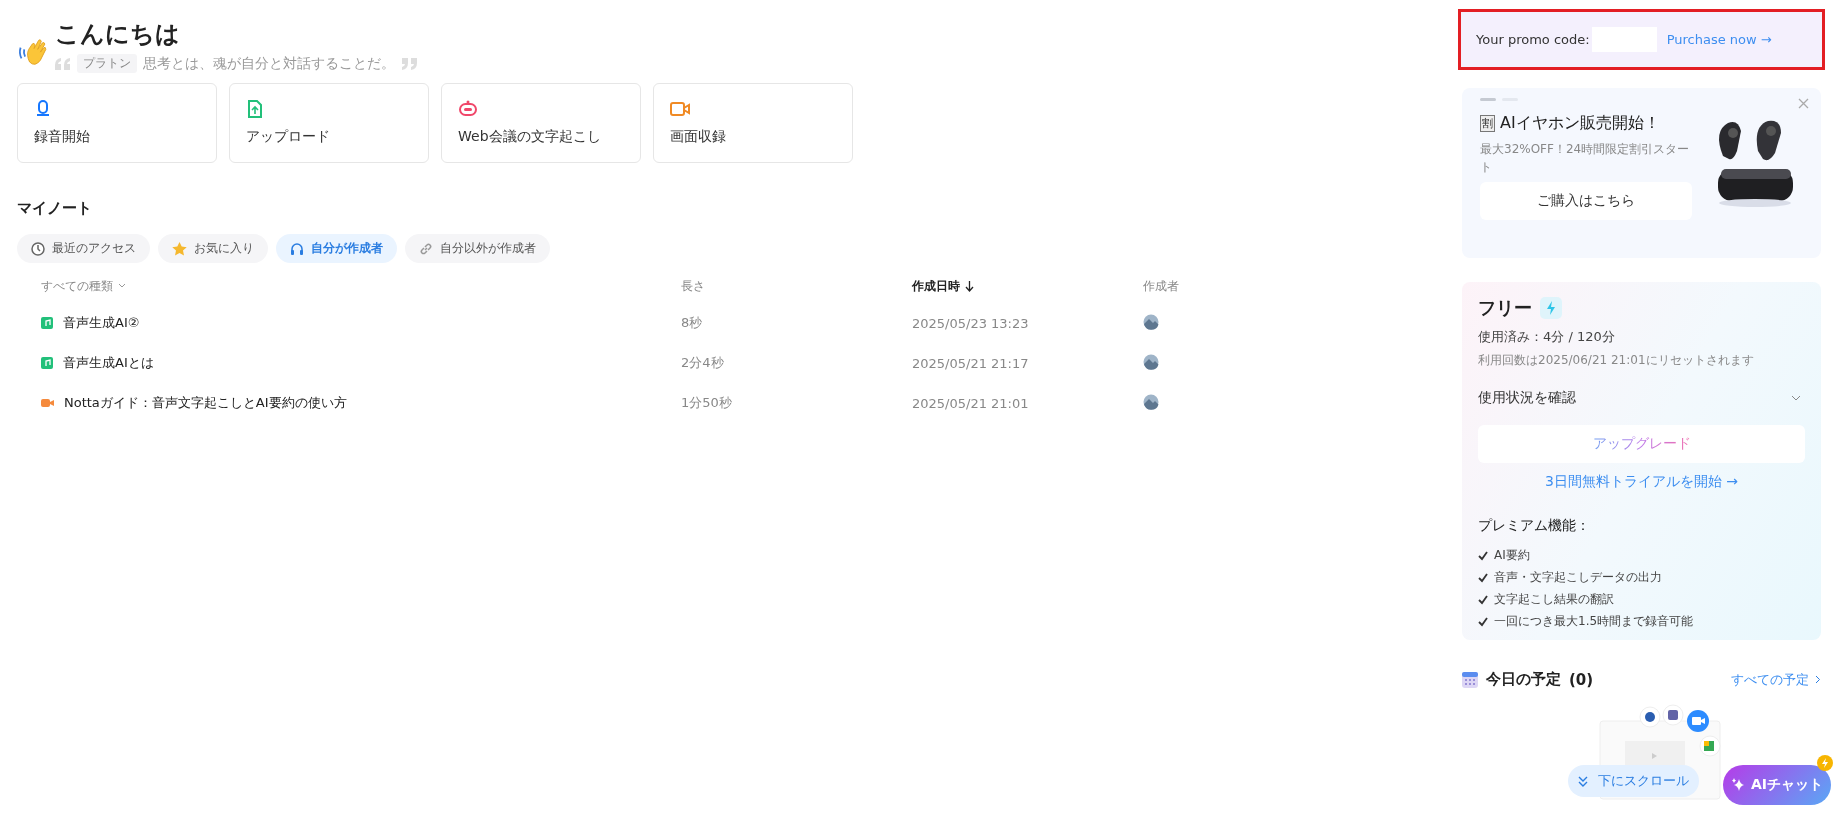  What do you see at coordinates (255, 109) in the screenshot?
I see `upload-file-icon` at bounding box center [255, 109].